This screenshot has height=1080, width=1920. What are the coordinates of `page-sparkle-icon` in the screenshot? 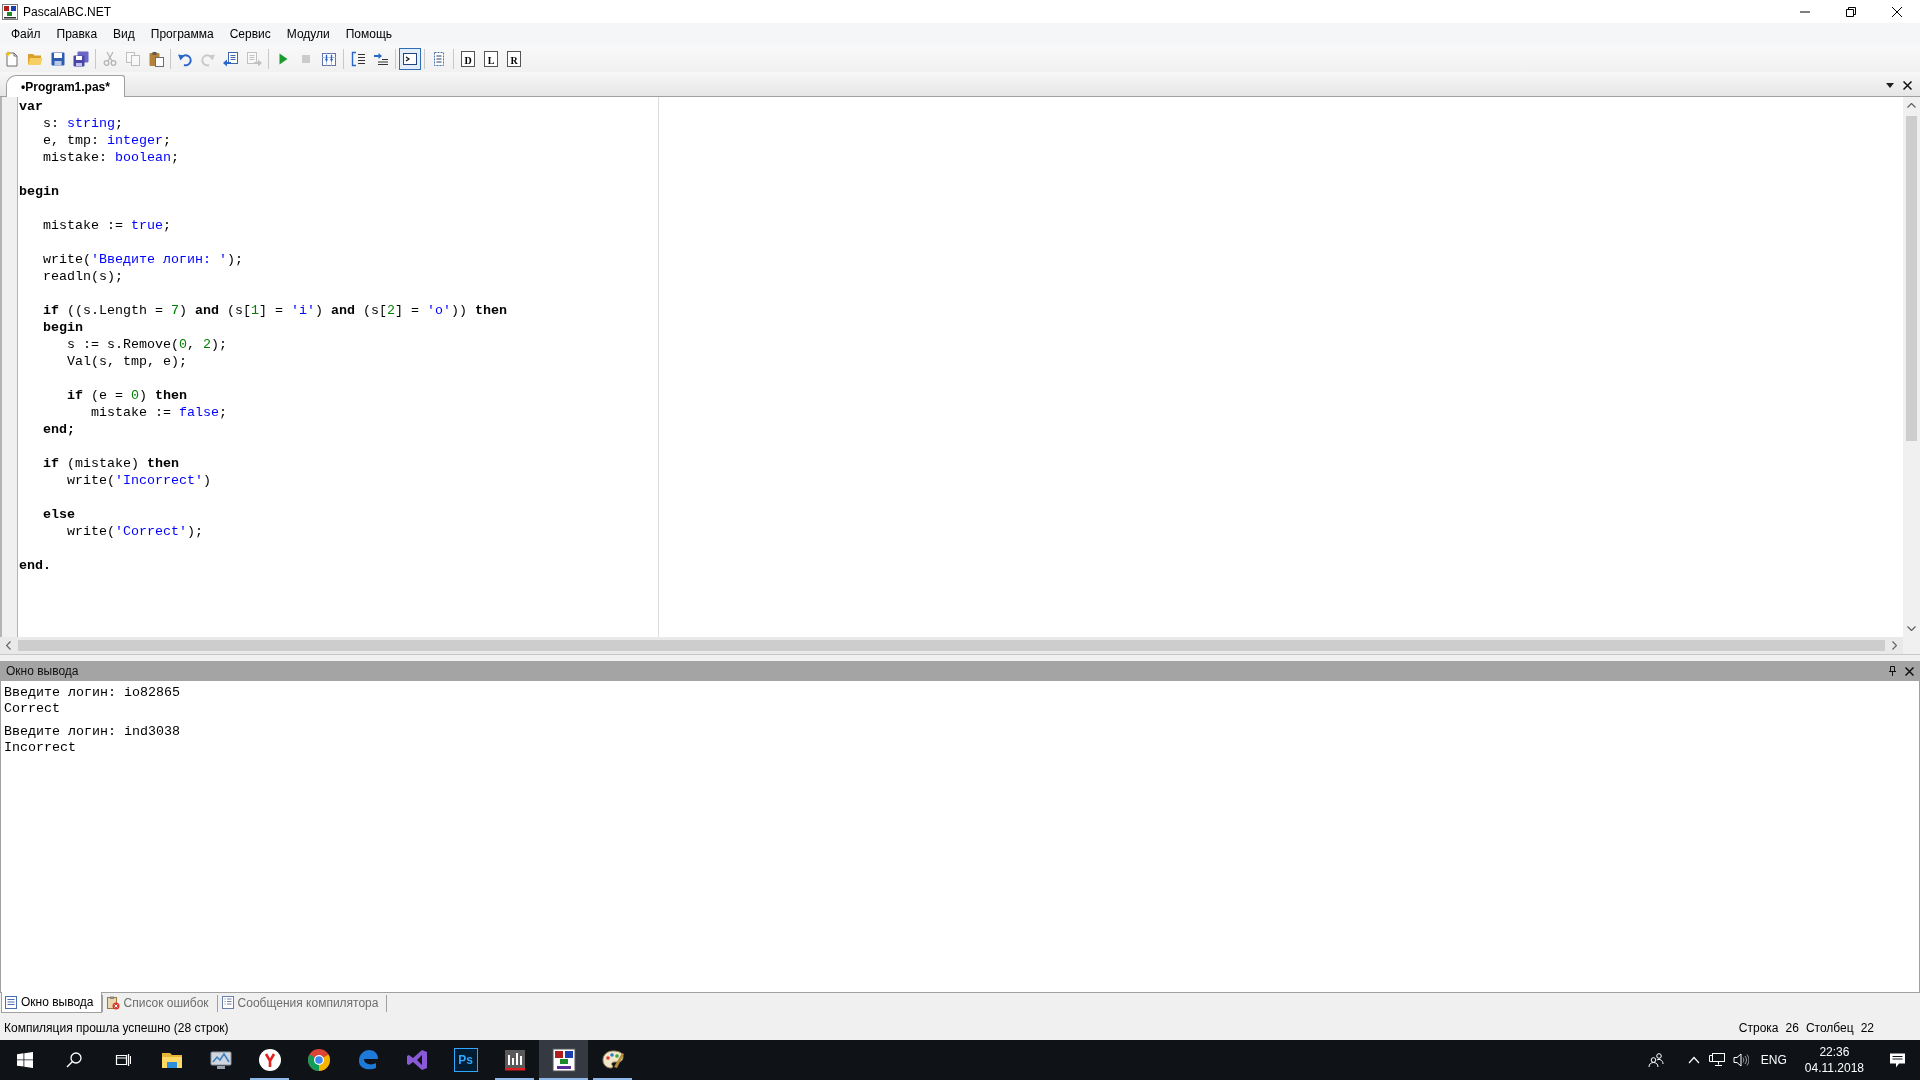 It's located at (12, 58).